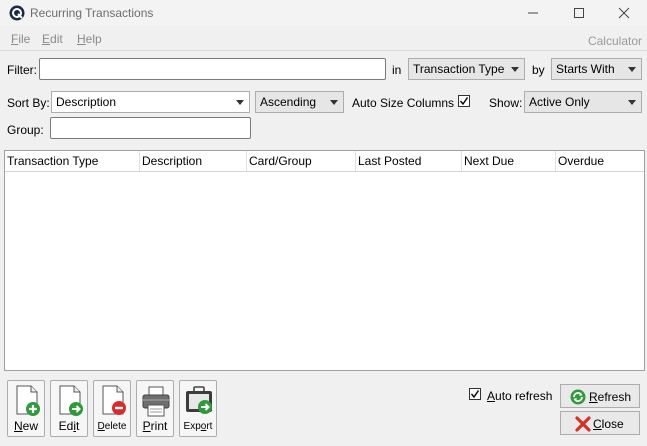 This screenshot has width=647, height=446. Describe the element at coordinates (71, 400) in the screenshot. I see `edit-document-icon` at that location.